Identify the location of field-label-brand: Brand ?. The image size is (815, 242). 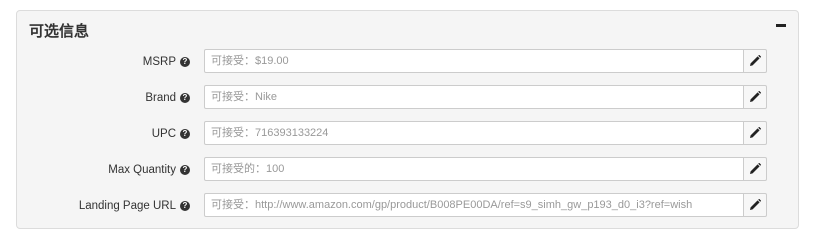
(167, 98).